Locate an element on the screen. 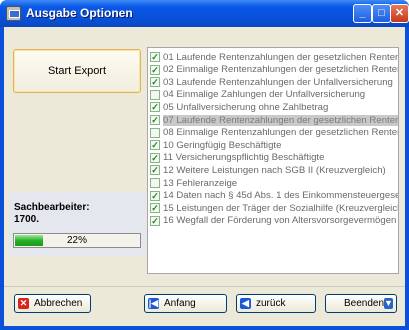  minimize-button: _ is located at coordinates (362, 13).